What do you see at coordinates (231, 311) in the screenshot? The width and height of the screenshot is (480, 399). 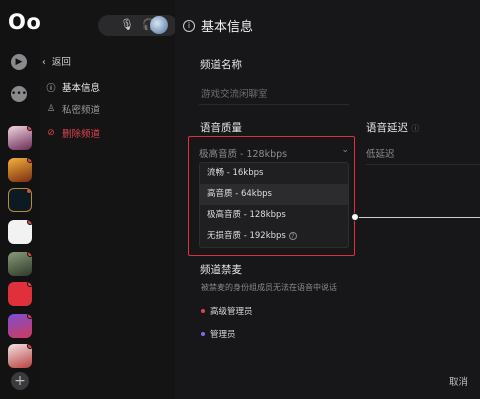 I see `role-item: 高级管理员` at bounding box center [231, 311].